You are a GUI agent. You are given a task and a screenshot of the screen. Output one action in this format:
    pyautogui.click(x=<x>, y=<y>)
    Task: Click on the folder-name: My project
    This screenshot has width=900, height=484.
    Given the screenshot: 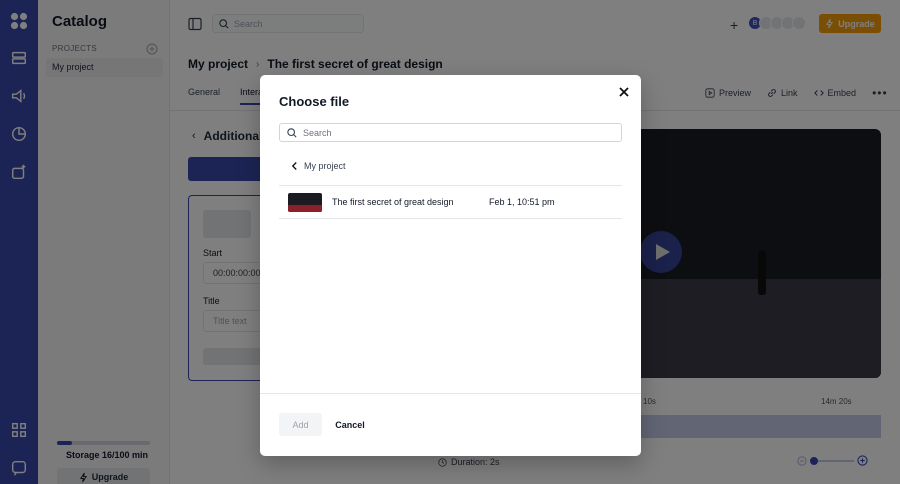 What is the action you would take?
    pyautogui.click(x=325, y=166)
    